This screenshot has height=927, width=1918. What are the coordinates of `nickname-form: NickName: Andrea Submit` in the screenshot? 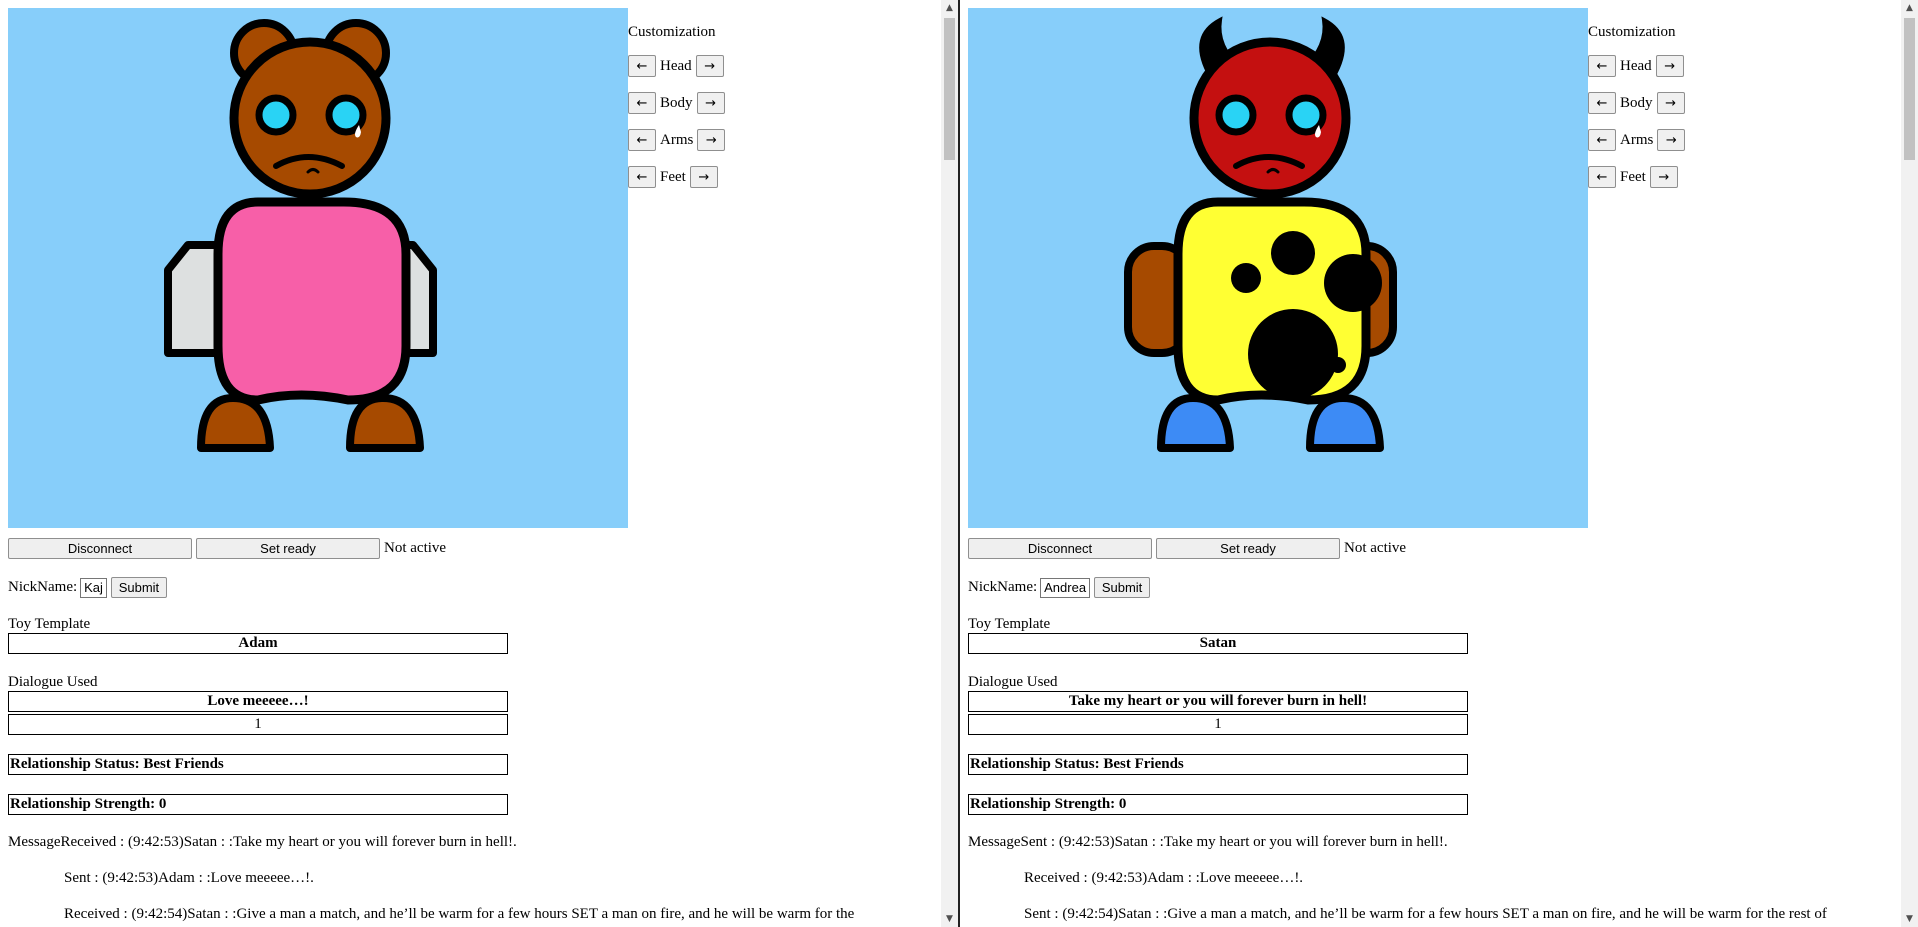 It's located at (1059, 587).